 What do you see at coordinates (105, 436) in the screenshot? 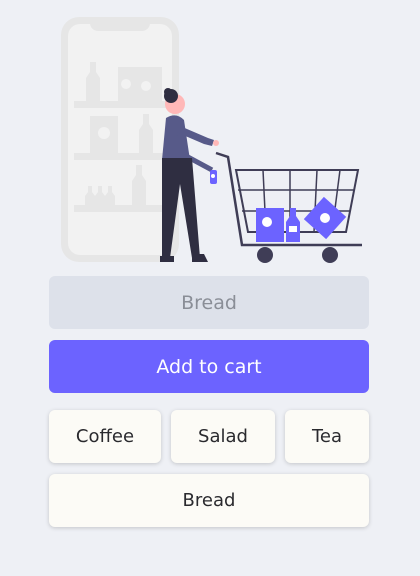
I see `suggestion-chip-coffee: Coffee` at bounding box center [105, 436].